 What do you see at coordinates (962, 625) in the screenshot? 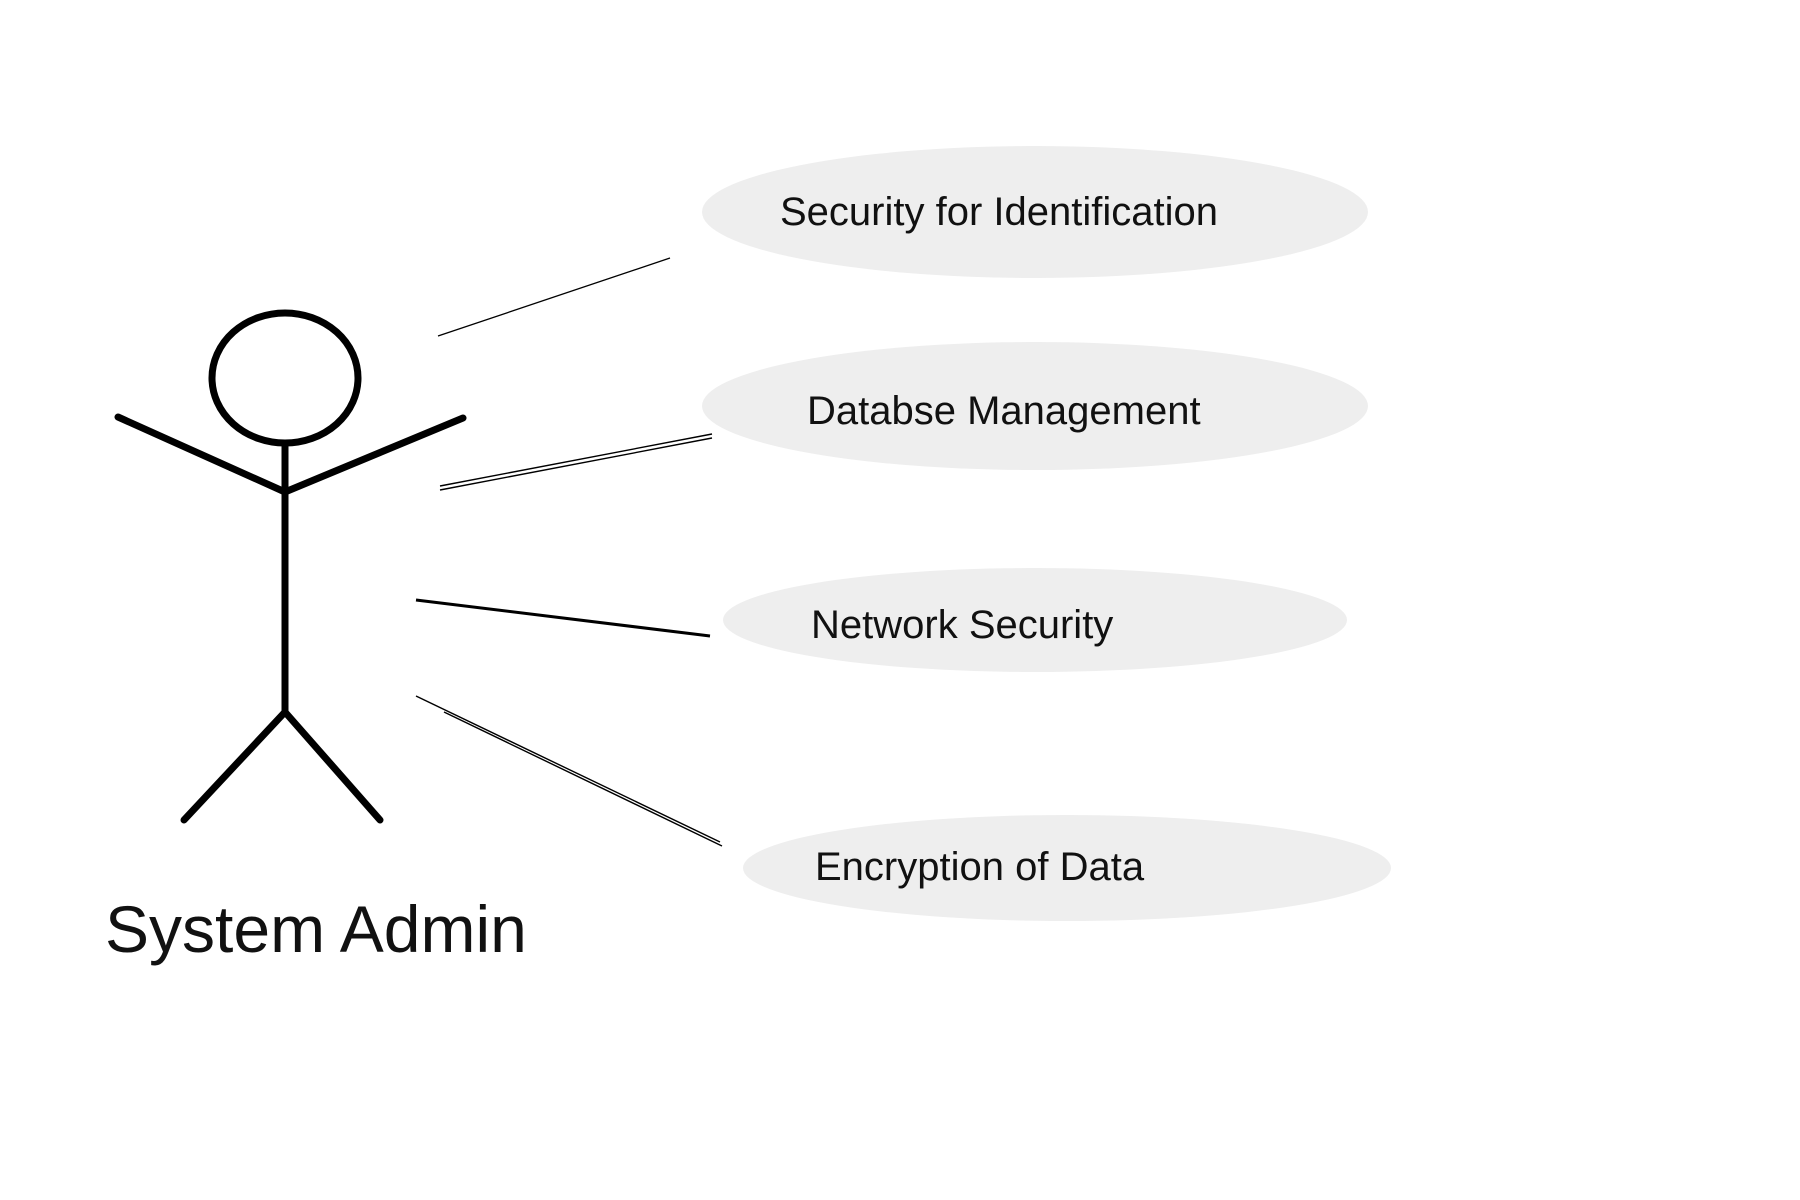
I see `use-case-label: Network Security` at bounding box center [962, 625].